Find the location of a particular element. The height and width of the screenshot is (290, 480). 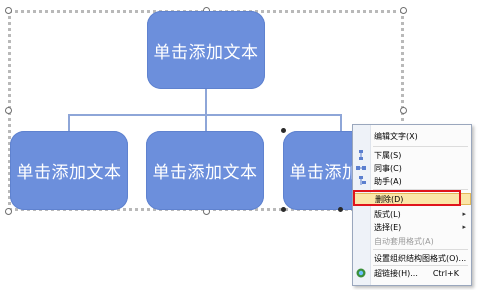

menu-item-layout: 版式(L) ▸ is located at coordinates (412, 214).